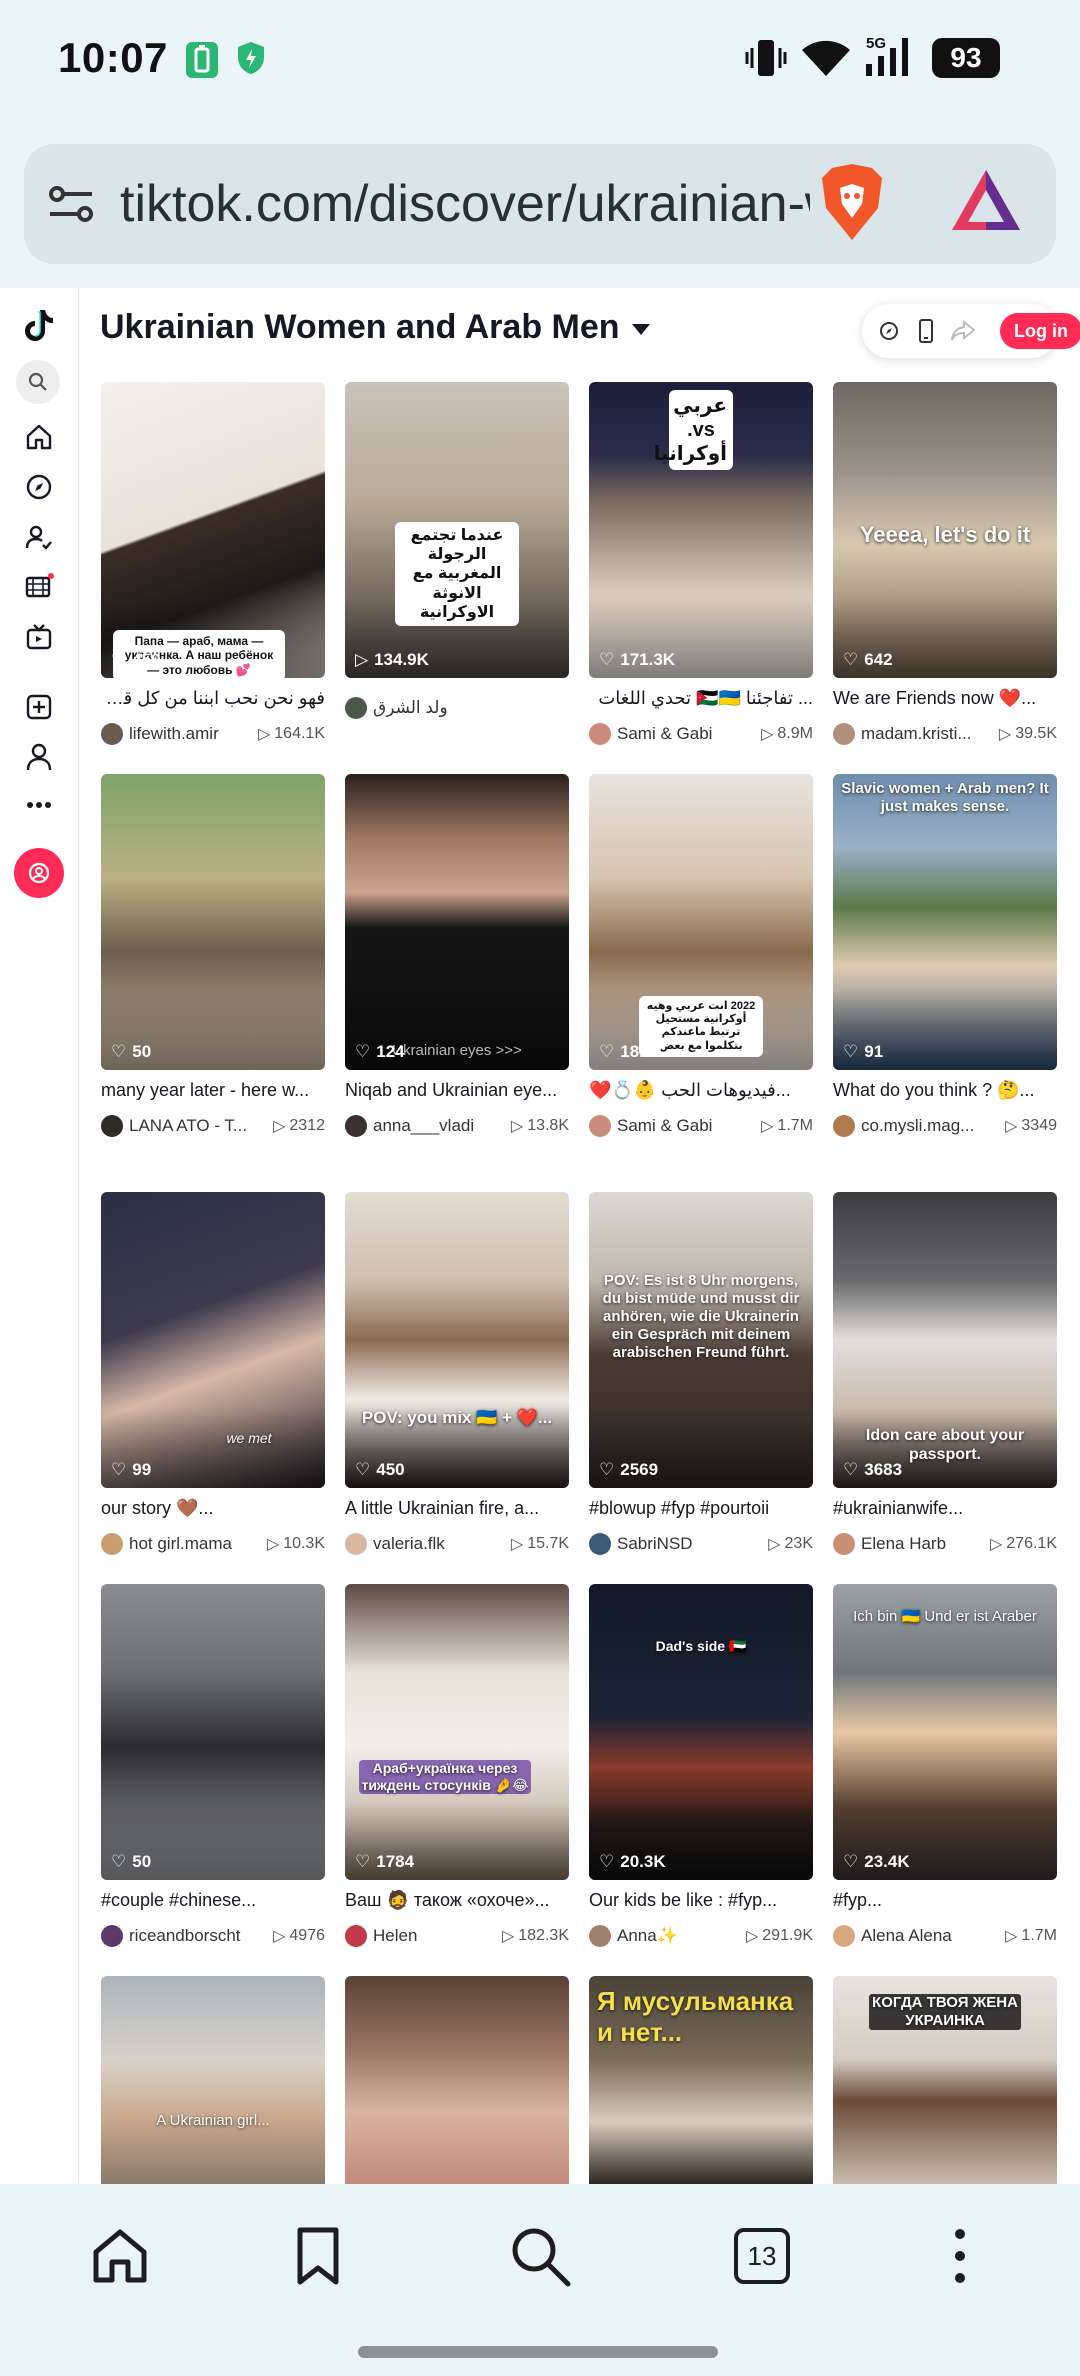  What do you see at coordinates (174, 733) in the screenshot?
I see `author-name: lifewith.amir` at bounding box center [174, 733].